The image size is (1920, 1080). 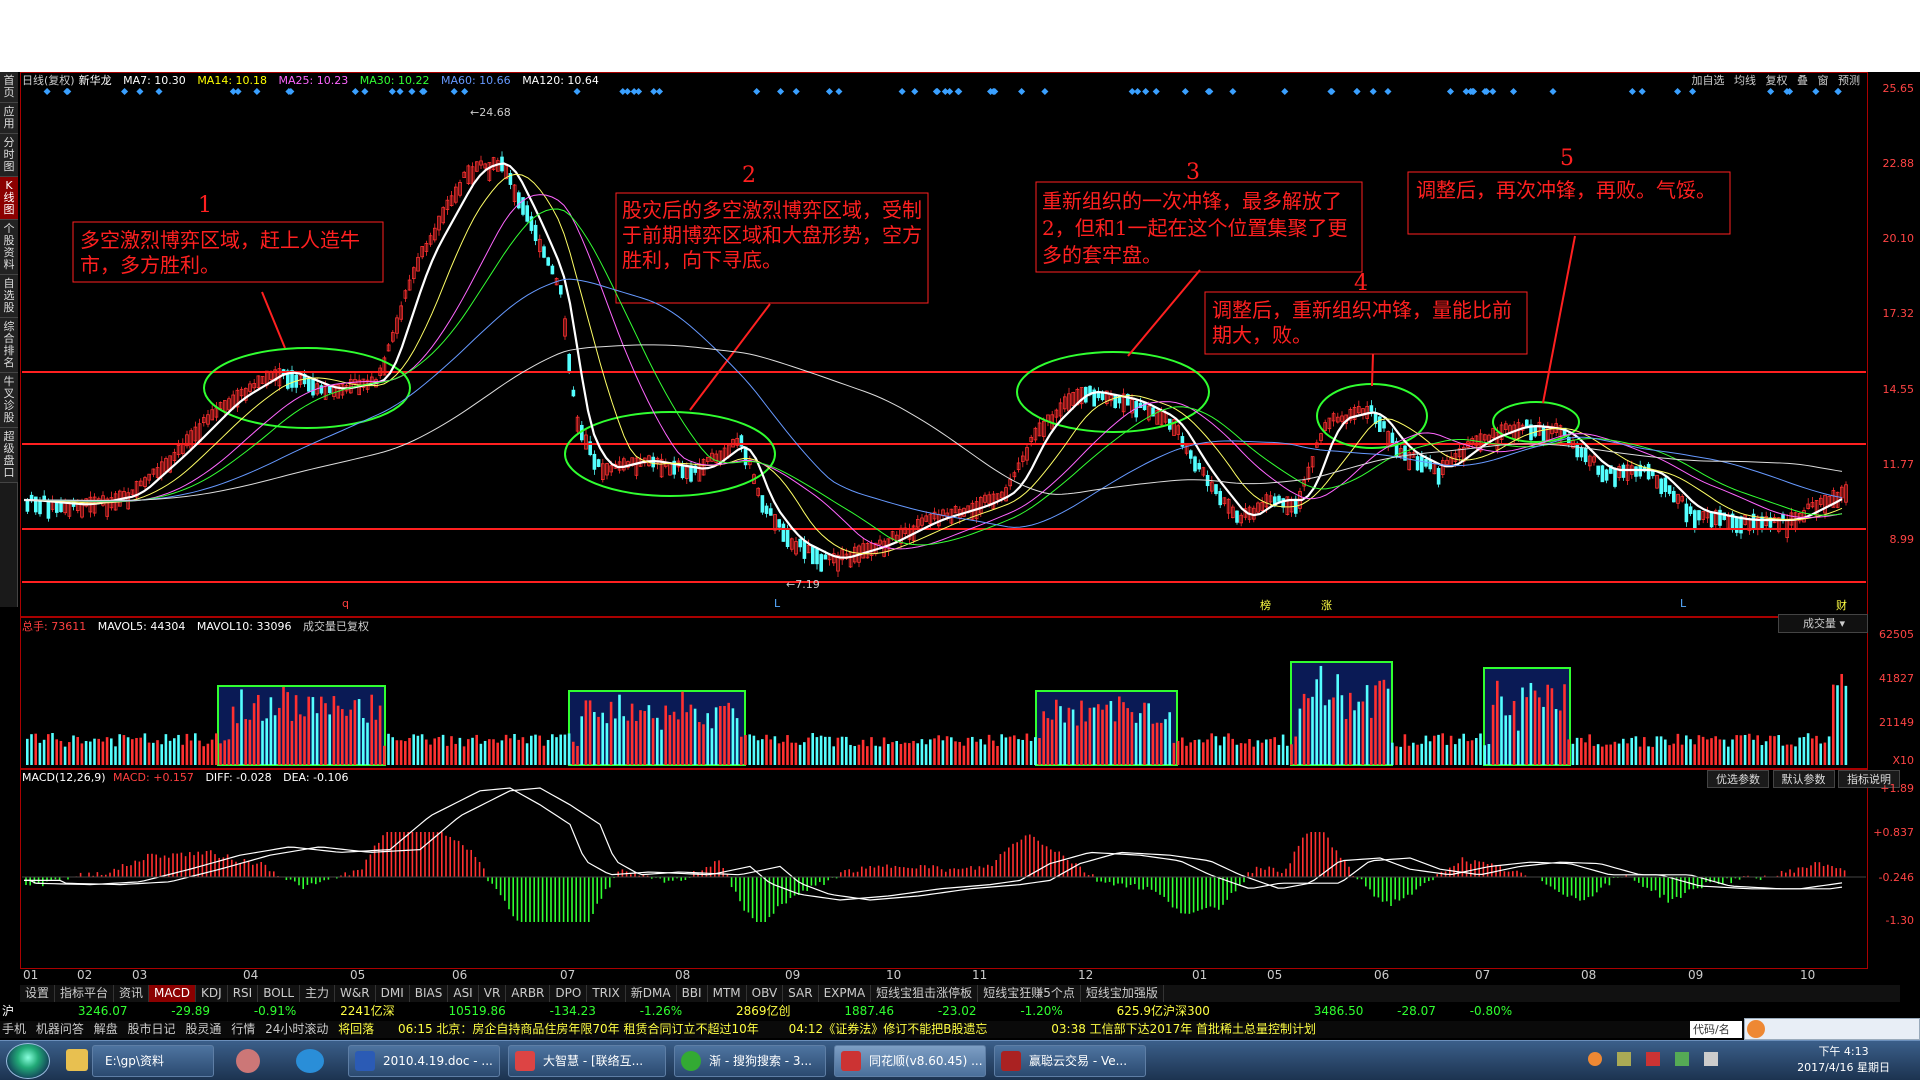 I want to click on tray-app-icon, so click(x=1624, y=1059).